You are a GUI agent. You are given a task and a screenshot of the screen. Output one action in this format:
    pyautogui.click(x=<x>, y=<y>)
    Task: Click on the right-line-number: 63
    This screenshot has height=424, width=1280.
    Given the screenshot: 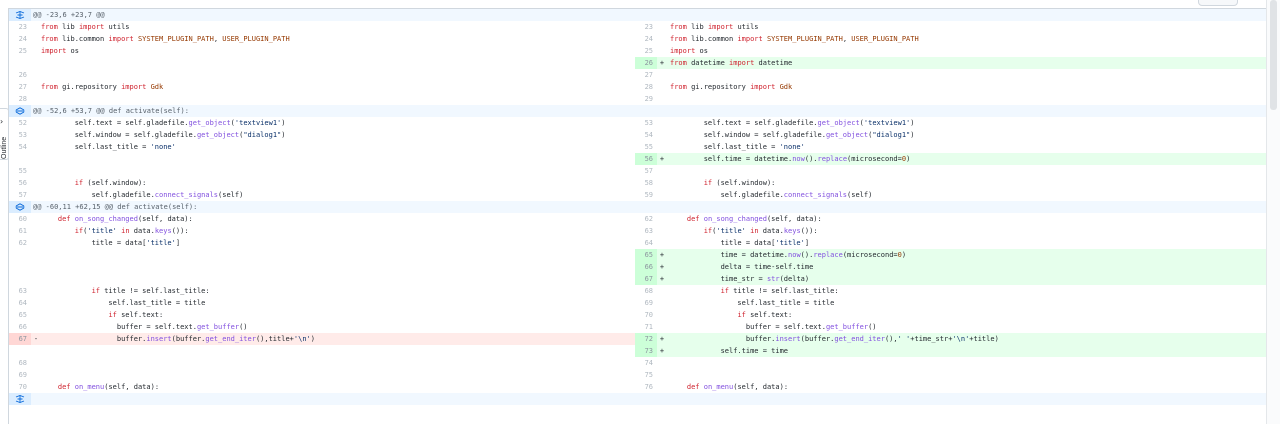 What is the action you would take?
    pyautogui.click(x=646, y=231)
    